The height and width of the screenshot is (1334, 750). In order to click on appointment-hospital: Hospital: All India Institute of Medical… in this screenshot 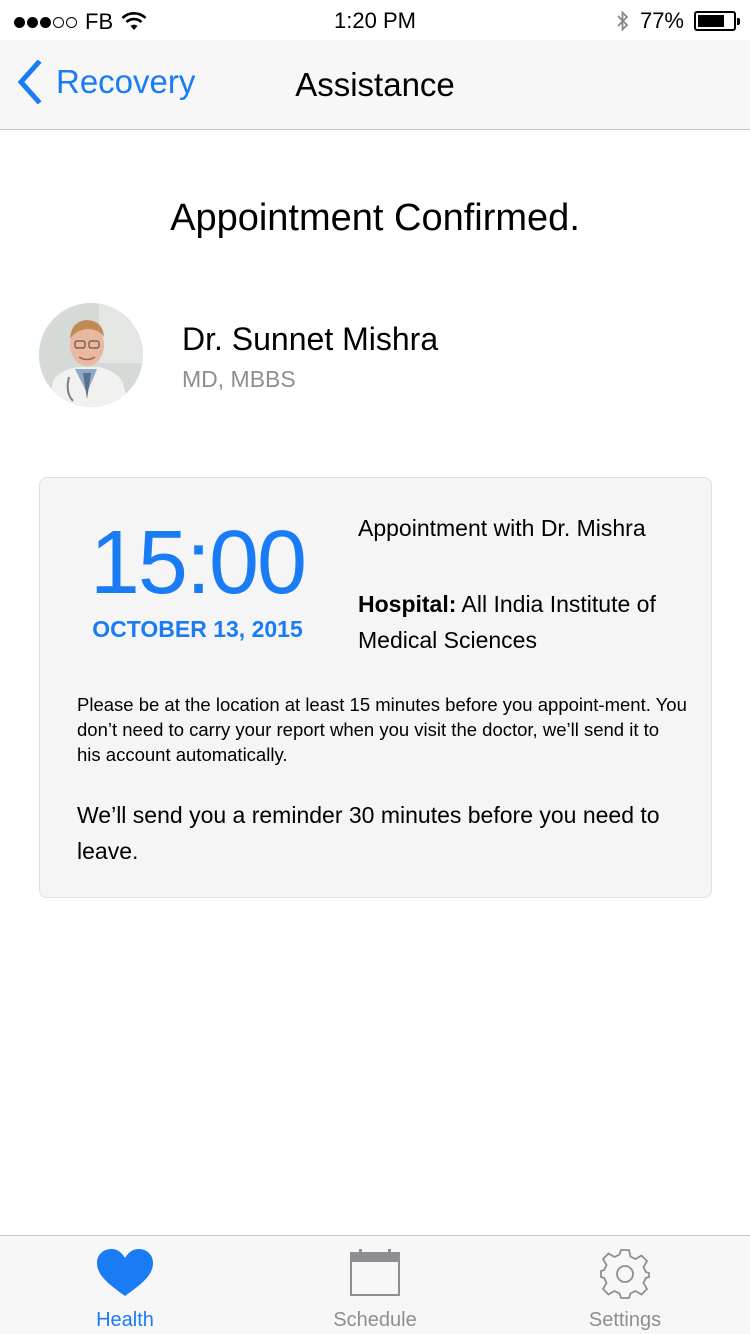, I will do `click(523, 622)`.